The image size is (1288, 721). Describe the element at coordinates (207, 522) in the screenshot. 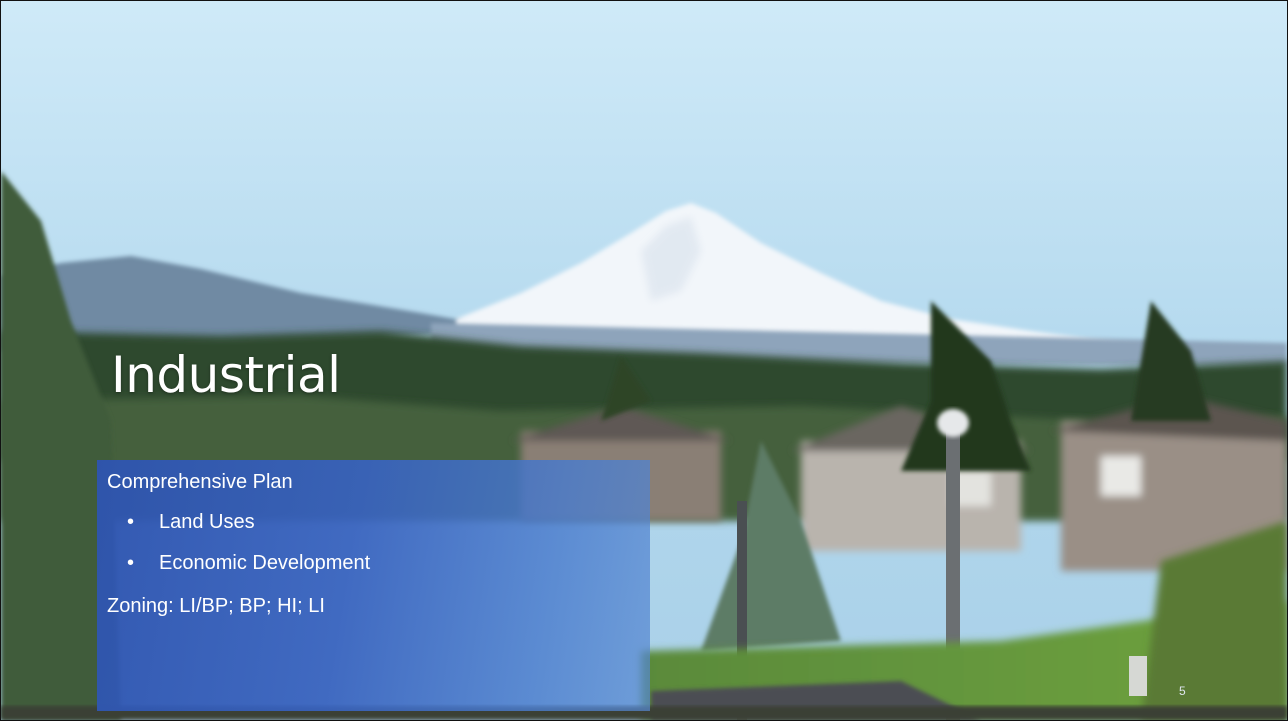

I see `bullet-text: Land Uses` at that location.